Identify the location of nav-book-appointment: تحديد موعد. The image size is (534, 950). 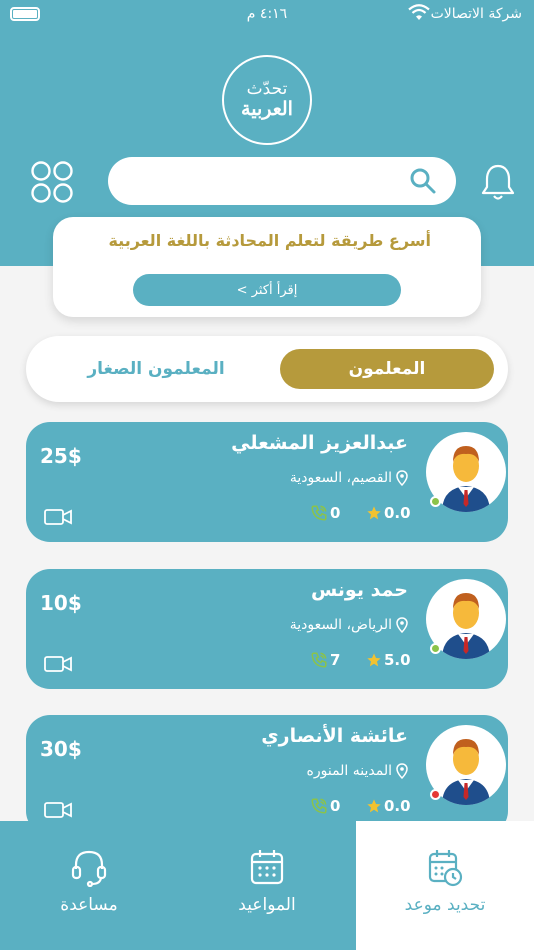
(445, 885).